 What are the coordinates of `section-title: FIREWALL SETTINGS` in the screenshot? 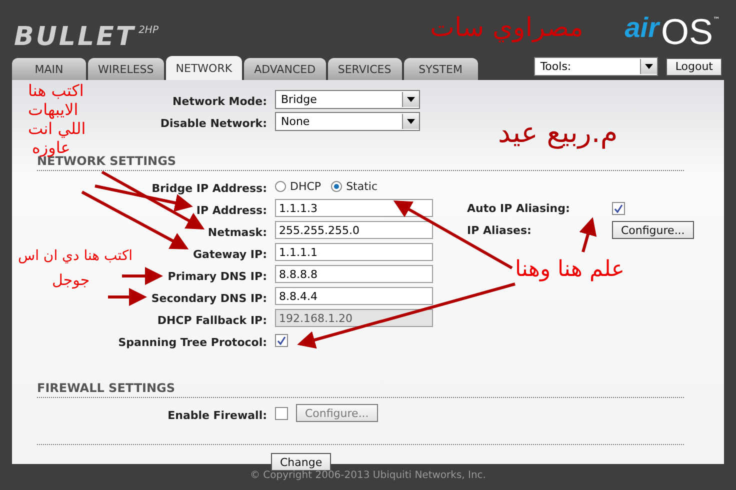 It's located at (360, 389).